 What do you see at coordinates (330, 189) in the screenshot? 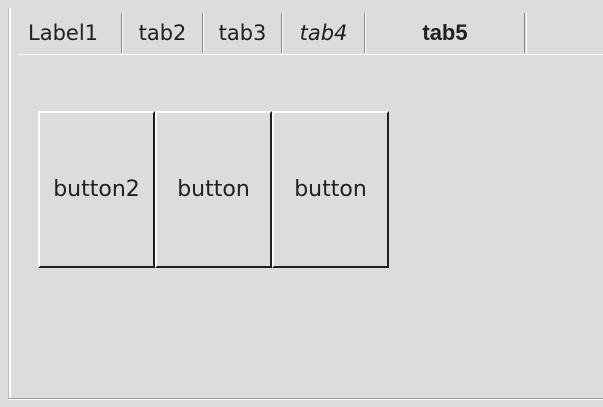
I see `button-button-2: button` at bounding box center [330, 189].